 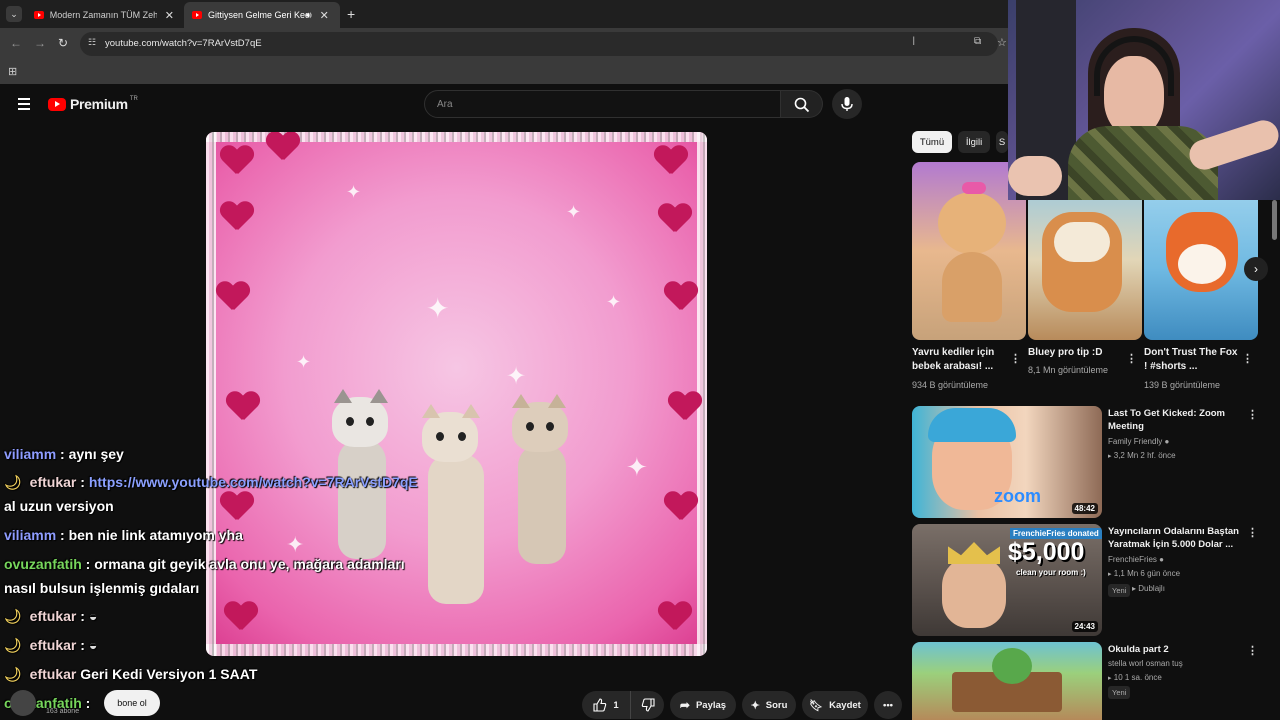 I want to click on bookmark-star-icon: ☆, so click(x=1002, y=42).